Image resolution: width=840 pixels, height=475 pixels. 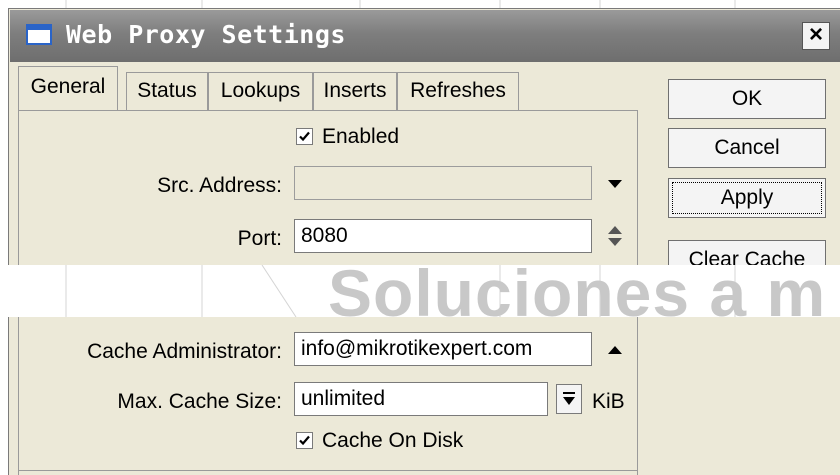 I want to click on max-cache-field: unlimited, so click(x=421, y=399).